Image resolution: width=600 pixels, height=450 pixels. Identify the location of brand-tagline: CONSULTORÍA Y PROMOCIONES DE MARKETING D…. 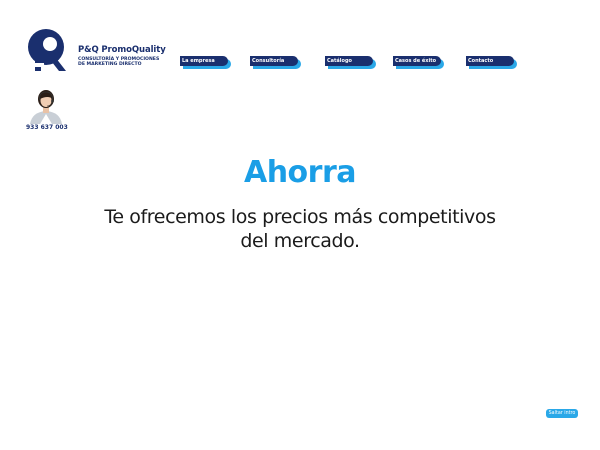
(118, 62).